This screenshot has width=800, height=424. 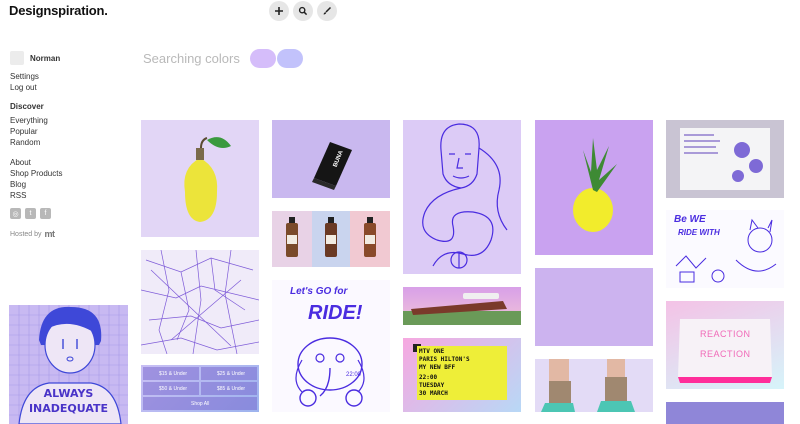 What do you see at coordinates (45, 213) in the screenshot?
I see `facebook-icon: f` at bounding box center [45, 213].